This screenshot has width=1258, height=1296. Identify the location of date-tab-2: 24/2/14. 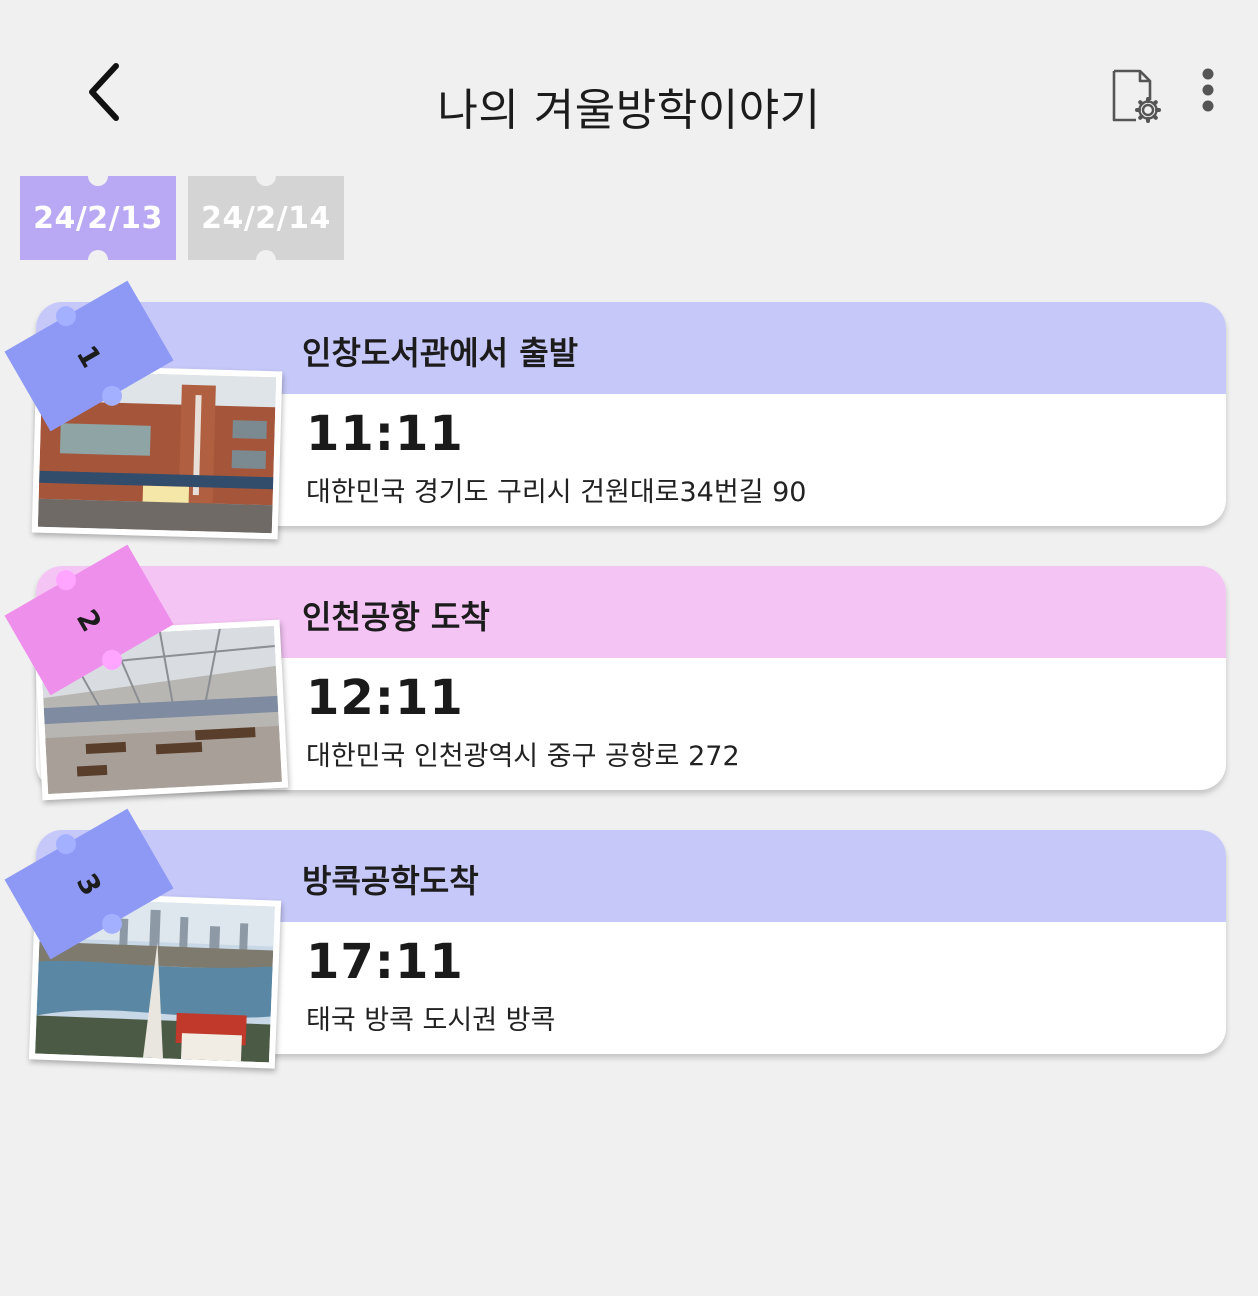
(266, 218).